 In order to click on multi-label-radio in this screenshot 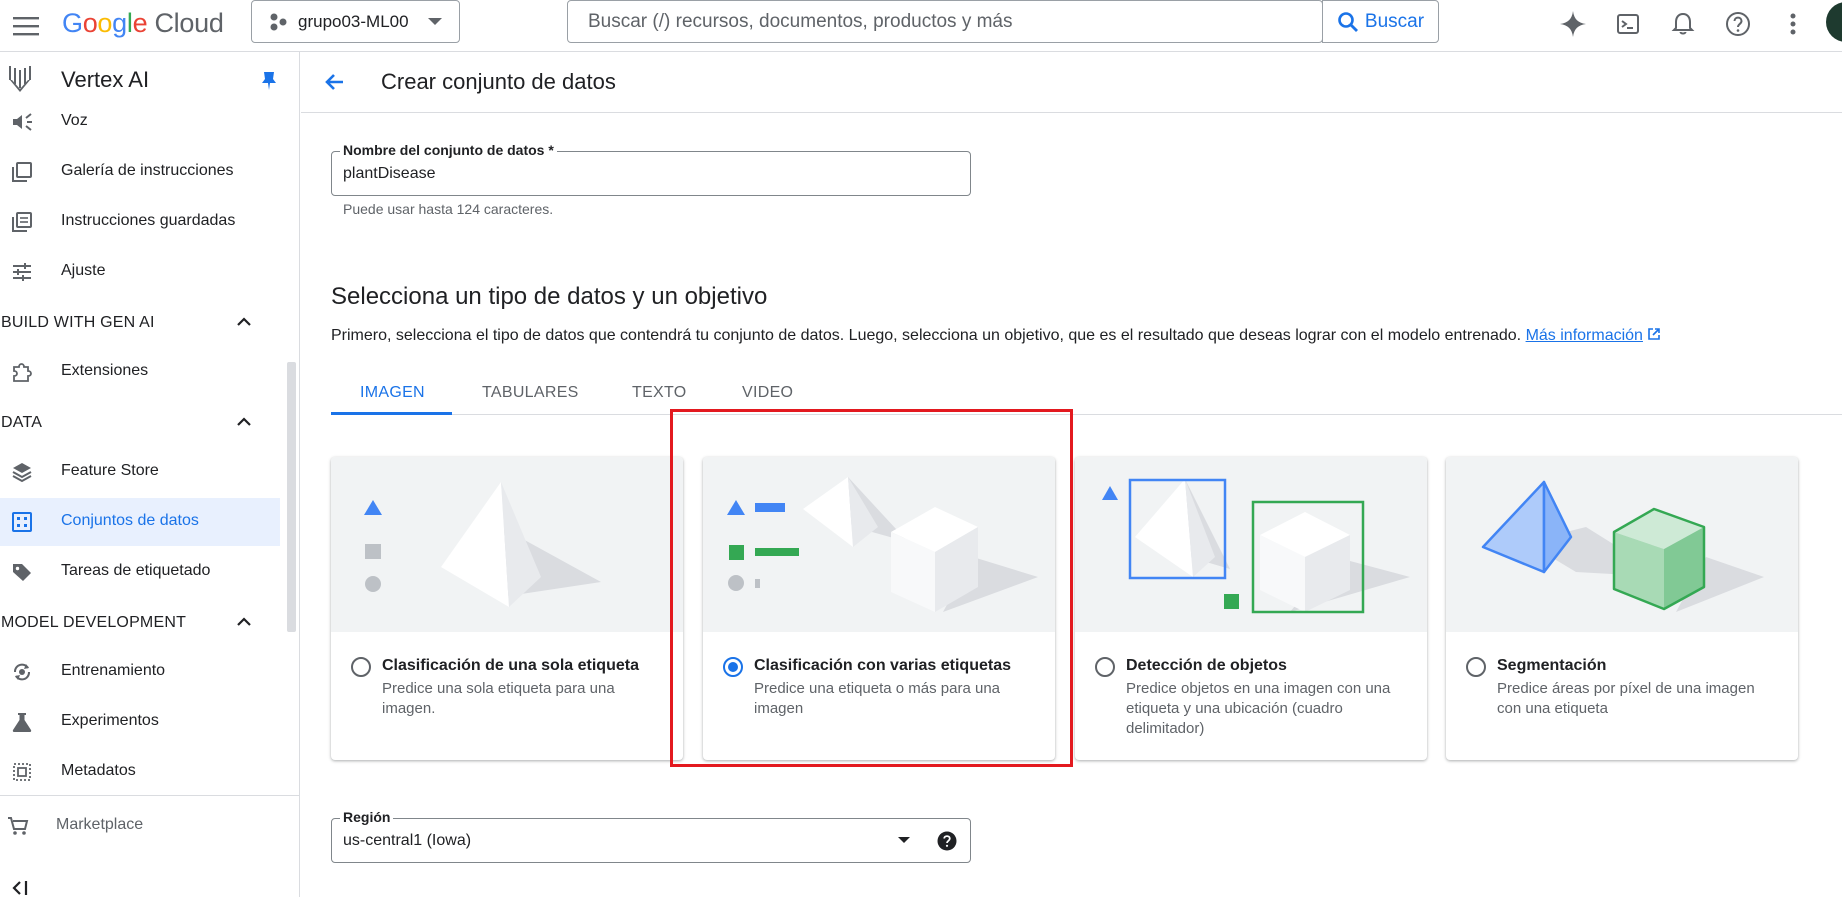, I will do `click(733, 667)`.